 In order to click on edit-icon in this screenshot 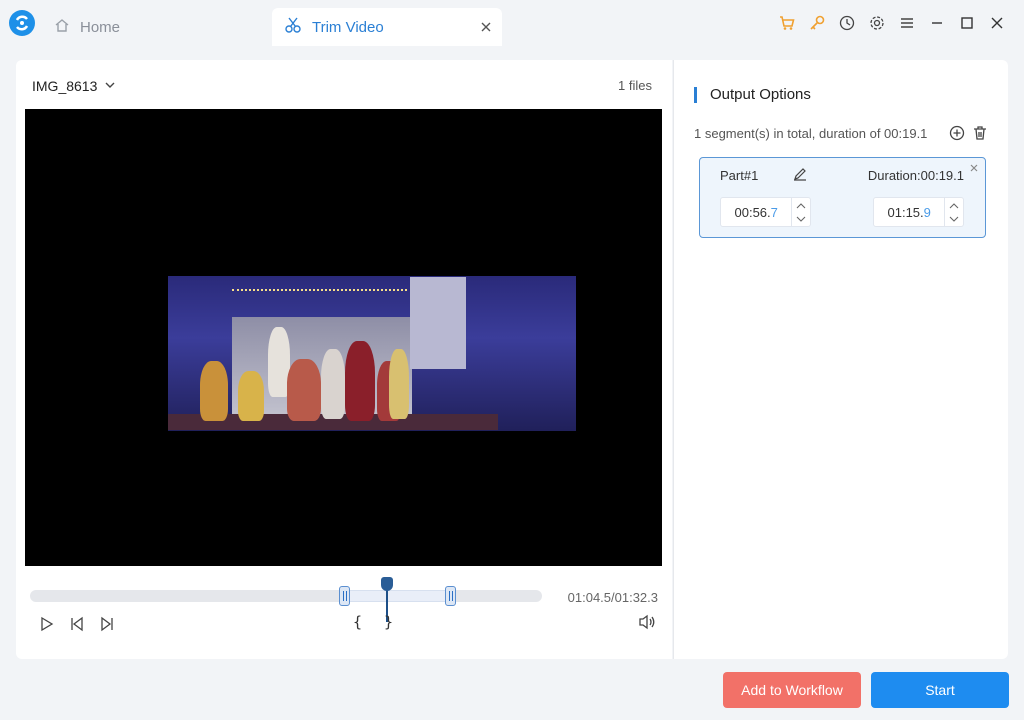, I will do `click(800, 176)`.